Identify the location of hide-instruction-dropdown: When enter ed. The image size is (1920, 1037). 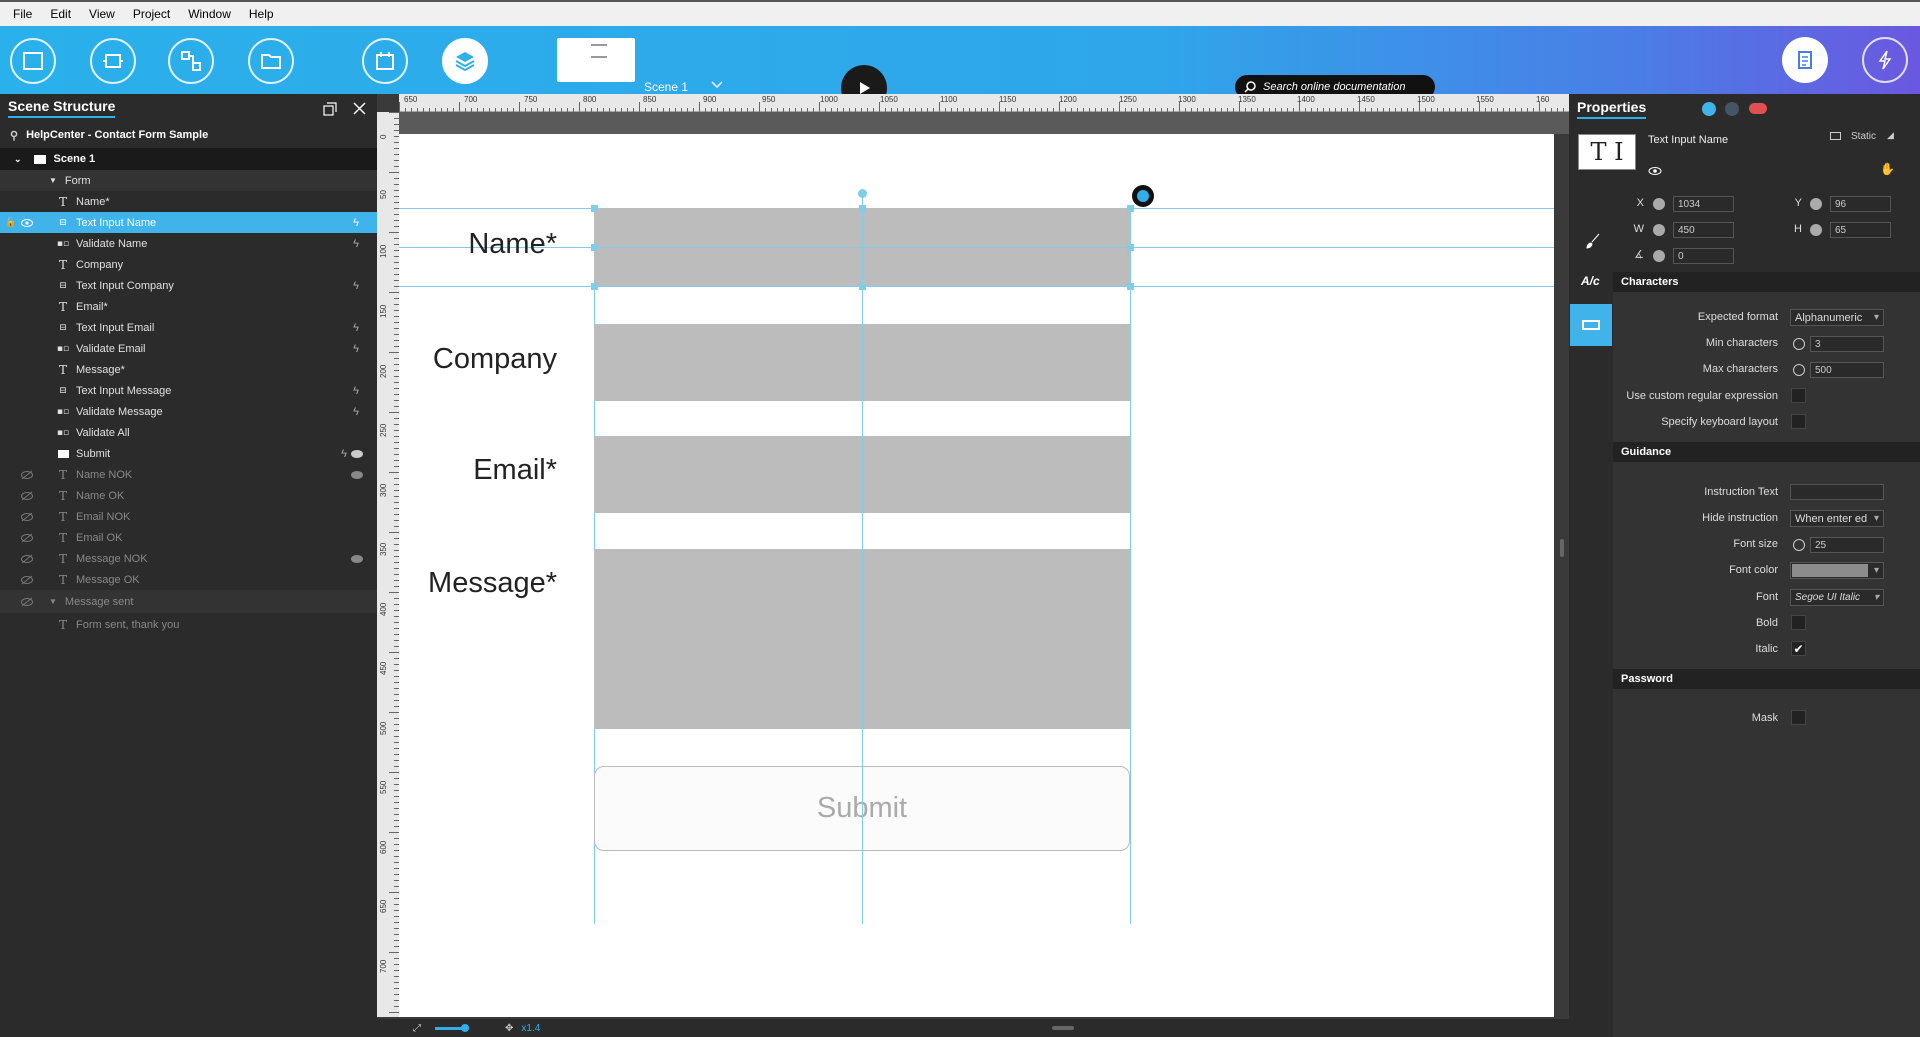
(1837, 518).